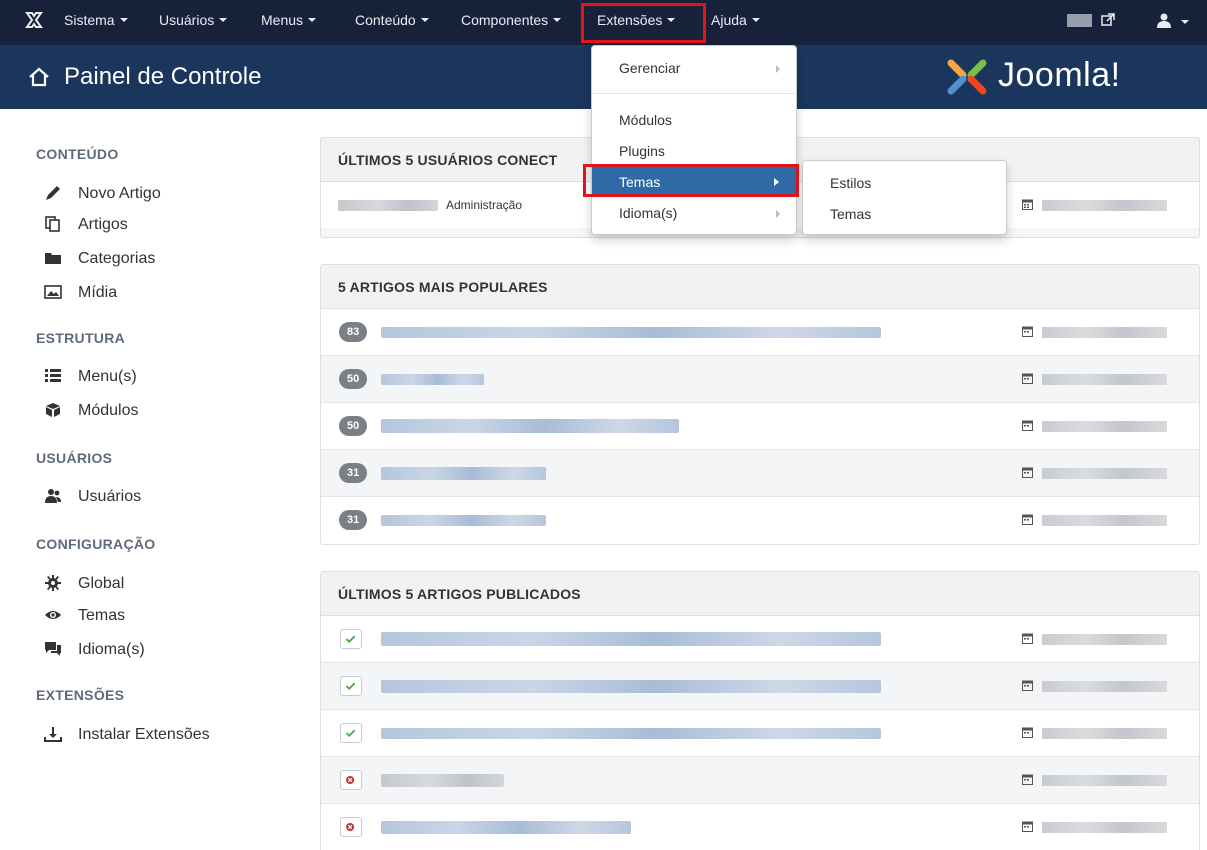 This screenshot has height=850, width=1207. What do you see at coordinates (34, 20) in the screenshot?
I see `joomla-small-logo-icon` at bounding box center [34, 20].